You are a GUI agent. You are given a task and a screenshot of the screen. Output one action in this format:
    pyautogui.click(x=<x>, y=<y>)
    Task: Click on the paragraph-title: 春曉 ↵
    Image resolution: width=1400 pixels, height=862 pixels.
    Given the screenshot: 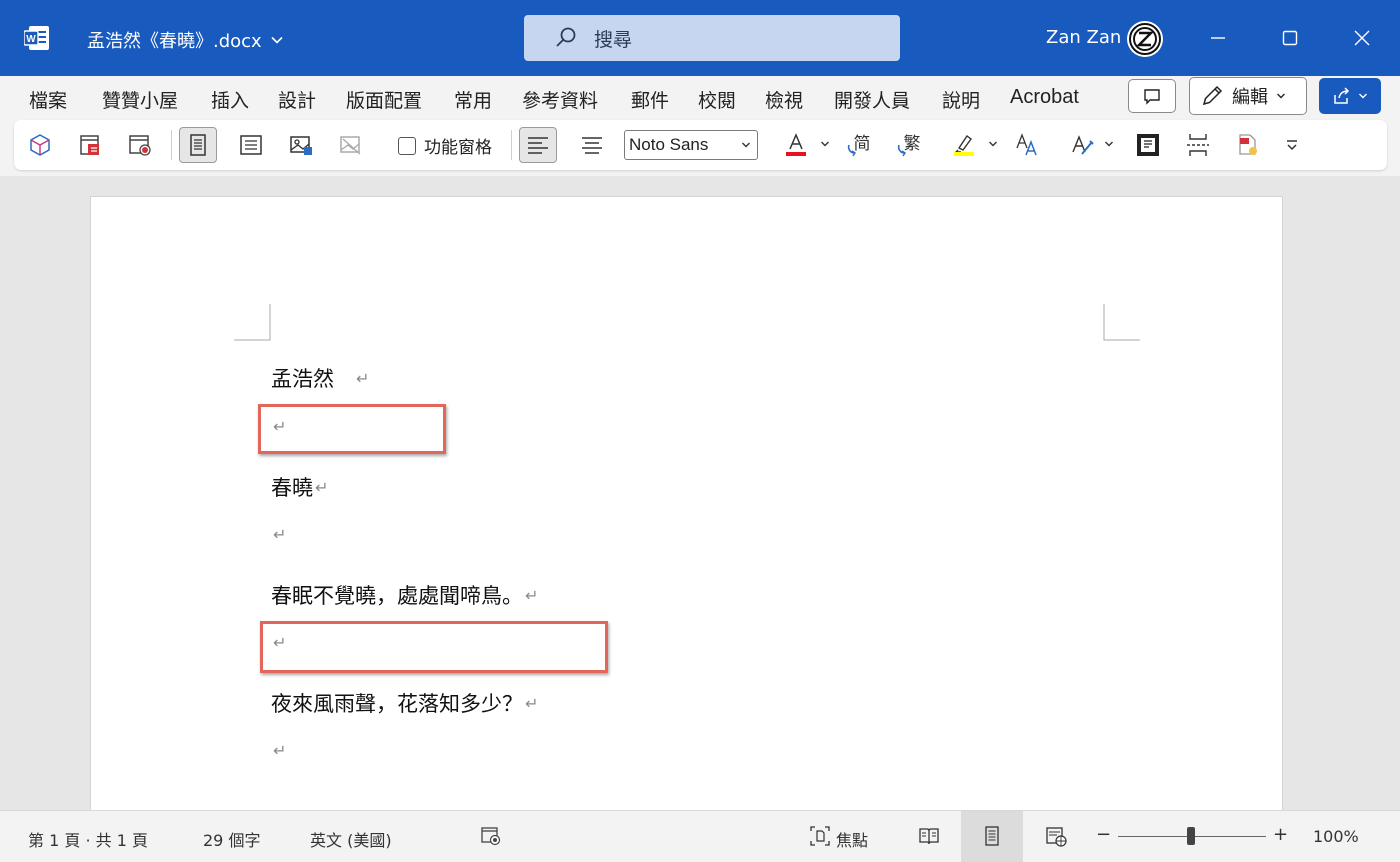 What is the action you would take?
    pyautogui.click(x=299, y=487)
    